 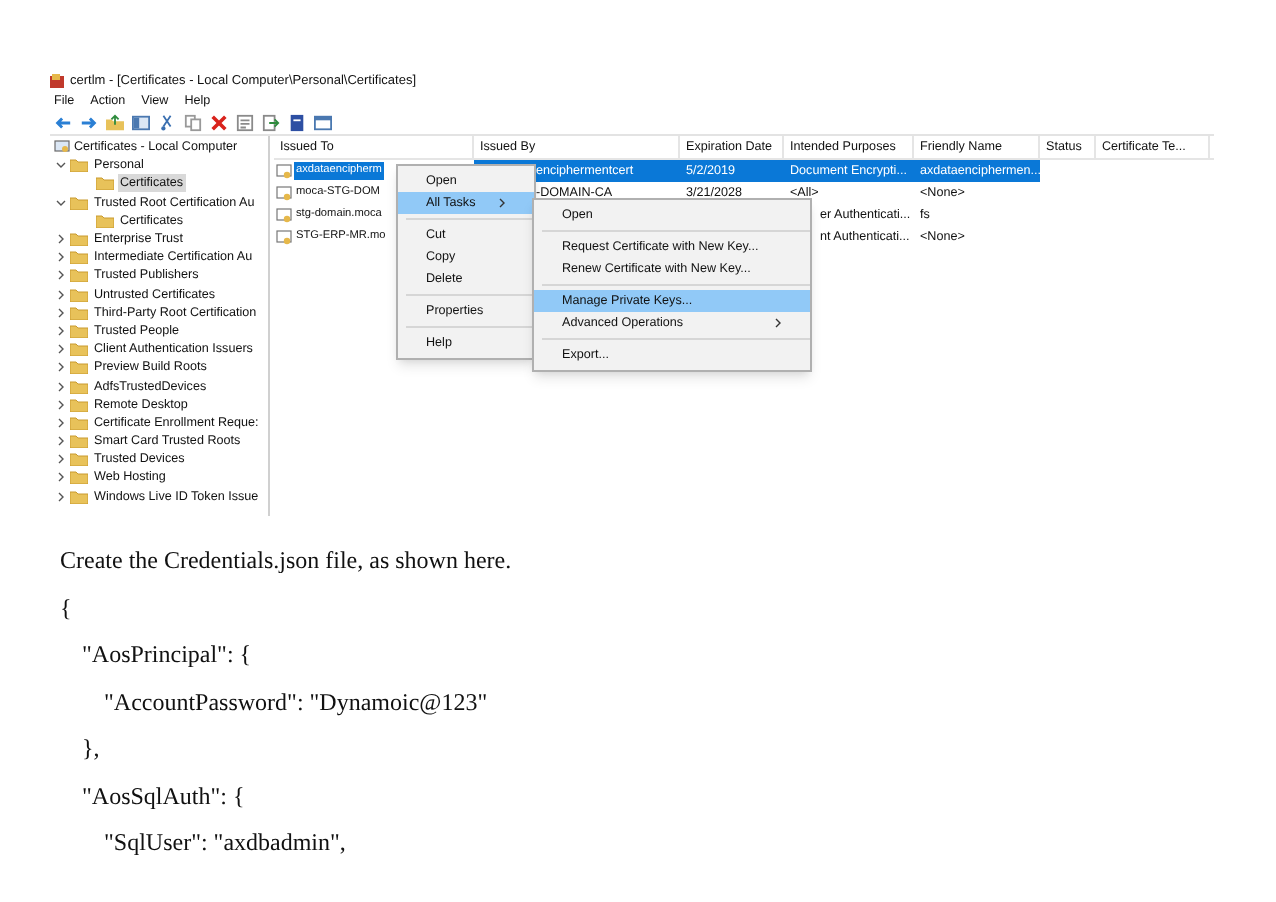 What do you see at coordinates (63, 123) in the screenshot?
I see `back-arrow-icon` at bounding box center [63, 123].